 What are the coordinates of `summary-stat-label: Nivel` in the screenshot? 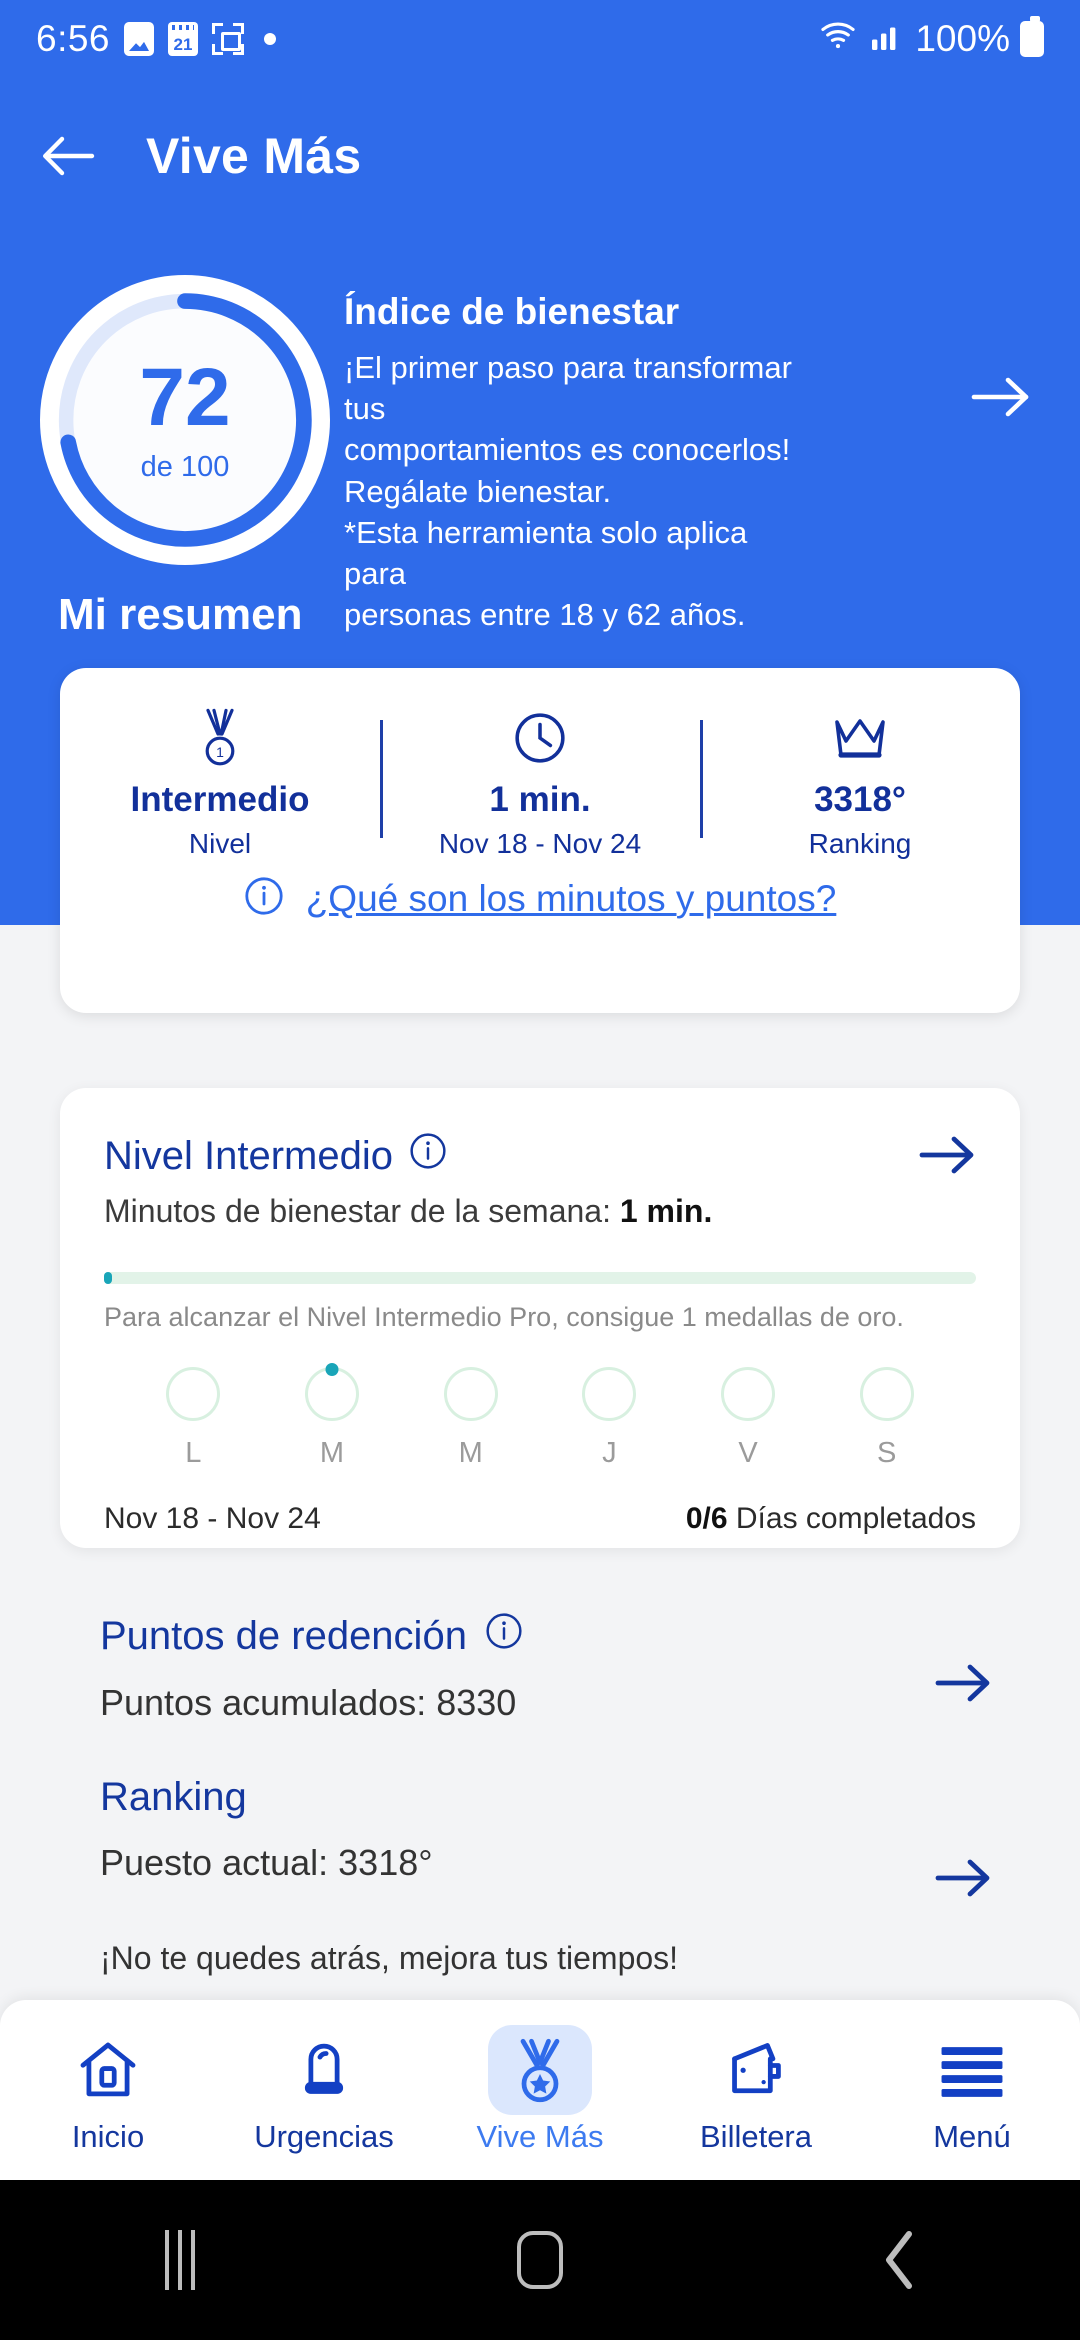 It's located at (220, 843).